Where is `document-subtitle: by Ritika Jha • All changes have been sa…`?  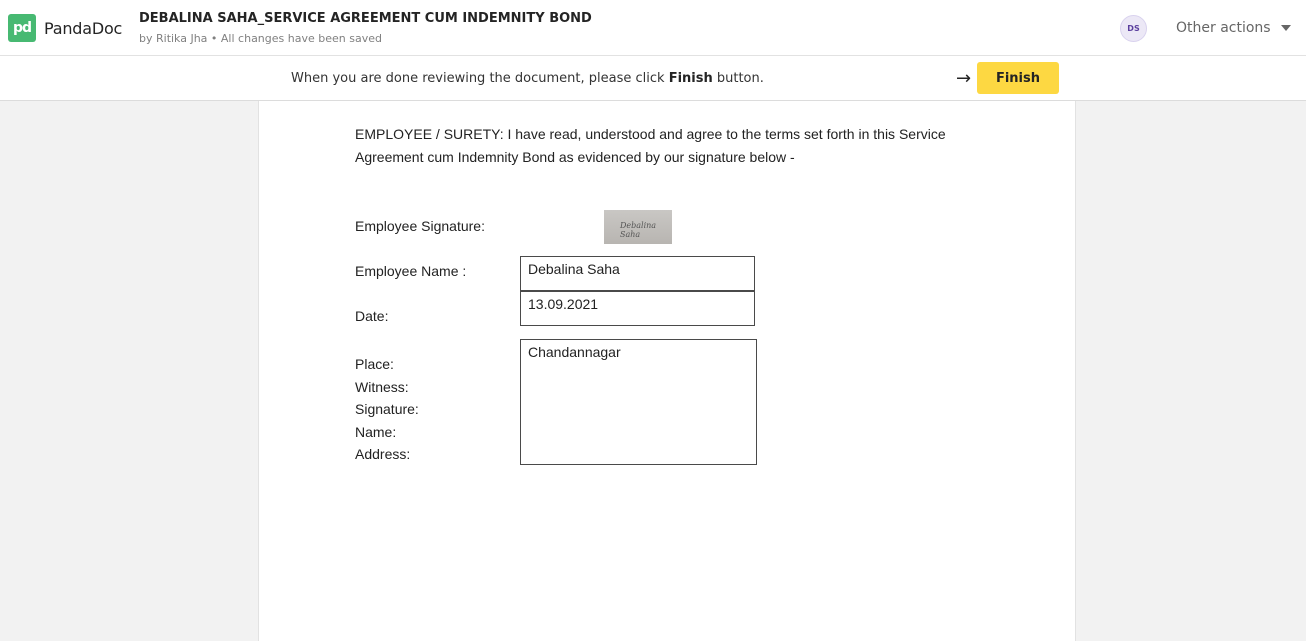
document-subtitle: by Ritika Jha • All changes have been sa… is located at coordinates (260, 38).